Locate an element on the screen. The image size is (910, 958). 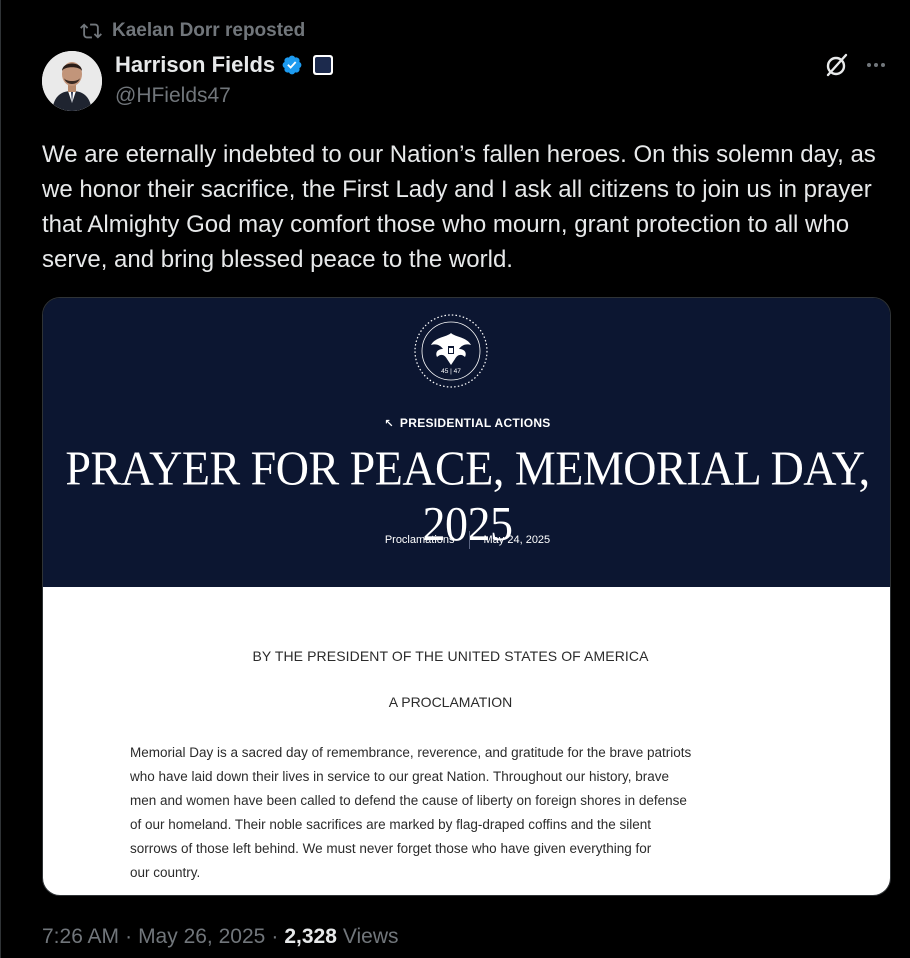
white-house-badge-icon is located at coordinates (323, 65).